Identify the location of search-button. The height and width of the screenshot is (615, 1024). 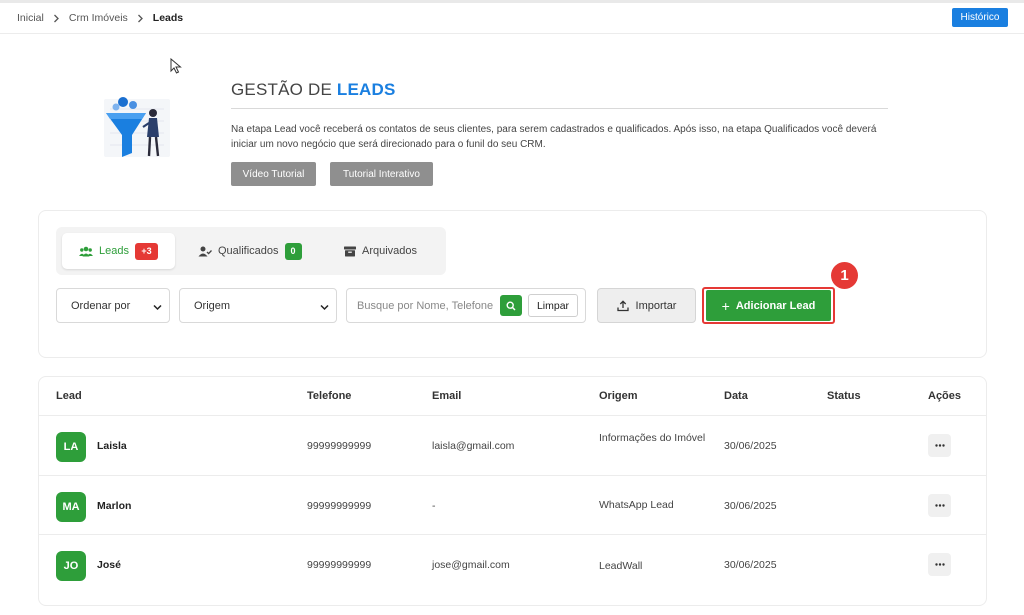
(511, 305).